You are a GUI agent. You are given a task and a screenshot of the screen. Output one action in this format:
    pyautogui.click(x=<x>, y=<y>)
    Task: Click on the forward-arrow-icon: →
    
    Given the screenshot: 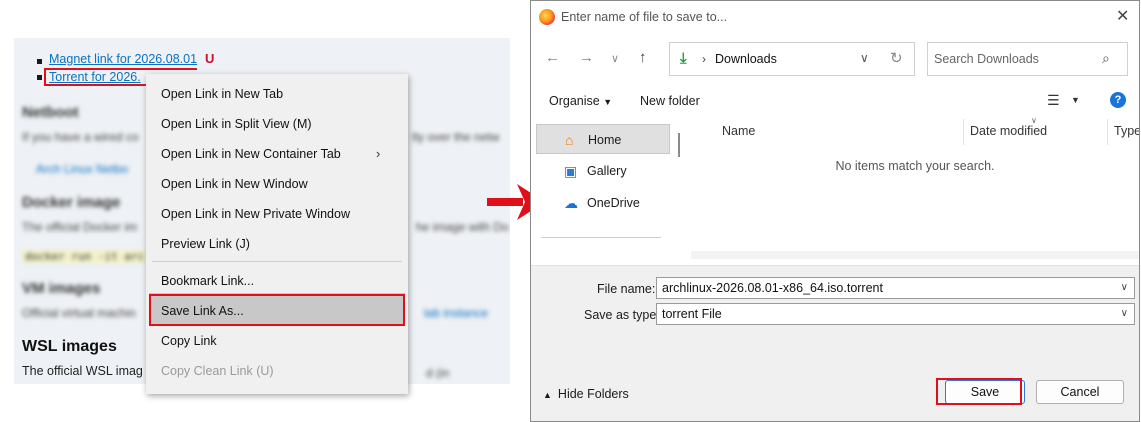 What is the action you would take?
    pyautogui.click(x=586, y=57)
    